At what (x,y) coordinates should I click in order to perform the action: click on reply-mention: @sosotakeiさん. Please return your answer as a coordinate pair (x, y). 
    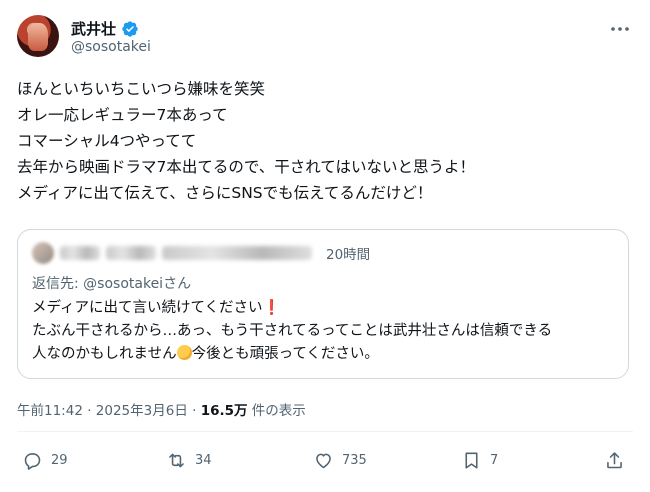
    Looking at the image, I should click on (137, 284).